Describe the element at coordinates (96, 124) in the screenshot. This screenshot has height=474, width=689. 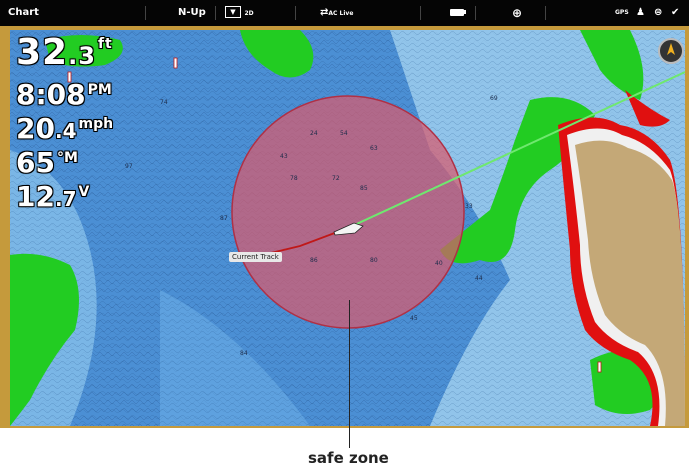
I see `speed-unit: mph` at that location.